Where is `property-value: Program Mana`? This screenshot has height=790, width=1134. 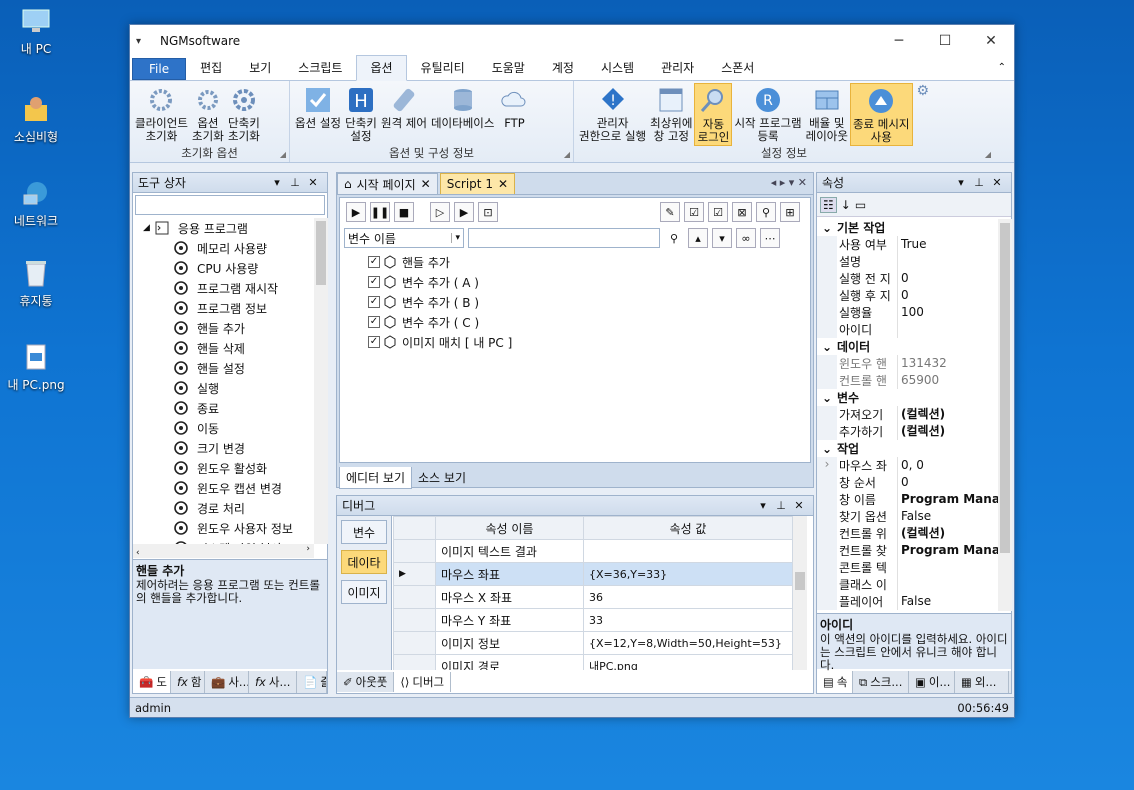
property-value: Program Mana is located at coordinates (948, 499).